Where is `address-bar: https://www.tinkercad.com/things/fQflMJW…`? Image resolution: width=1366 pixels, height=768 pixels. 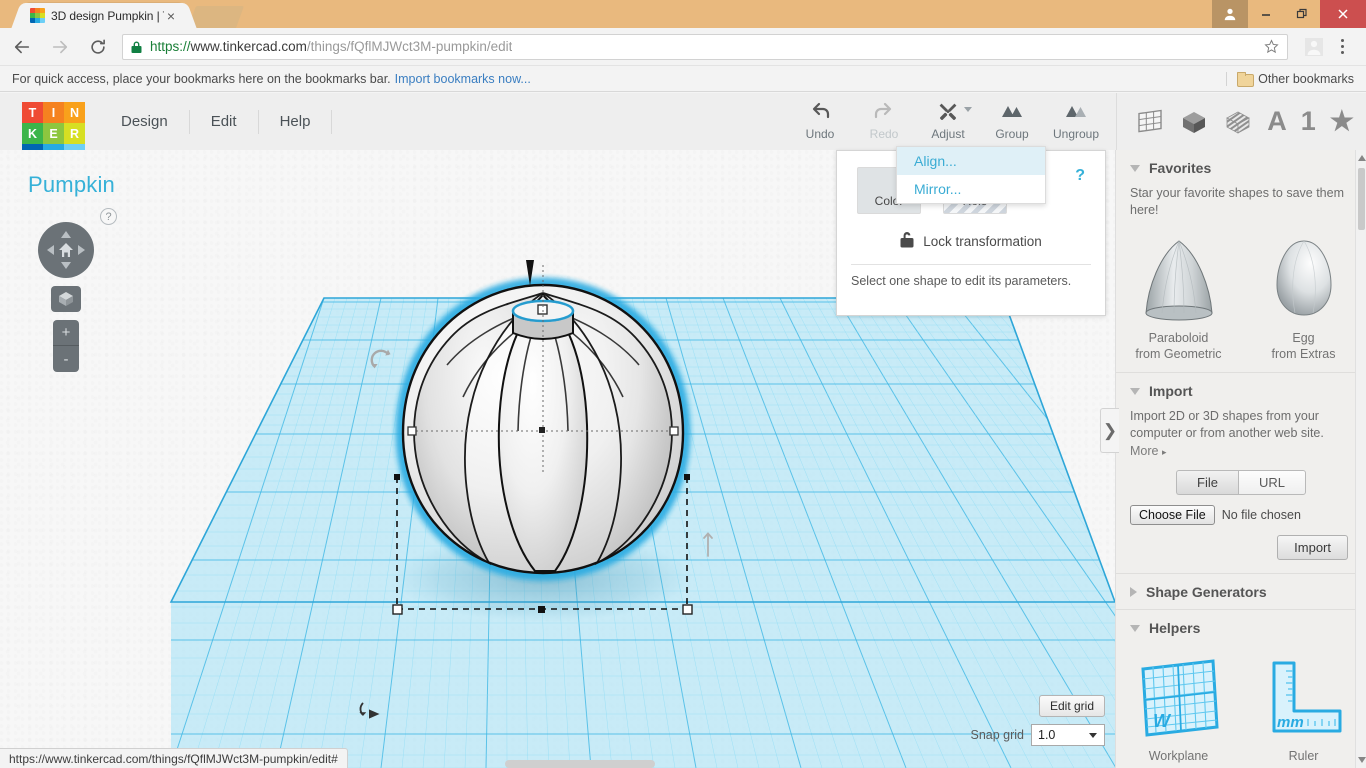 address-bar: https://www.tinkercad.com/things/fQflMJW… is located at coordinates (705, 46).